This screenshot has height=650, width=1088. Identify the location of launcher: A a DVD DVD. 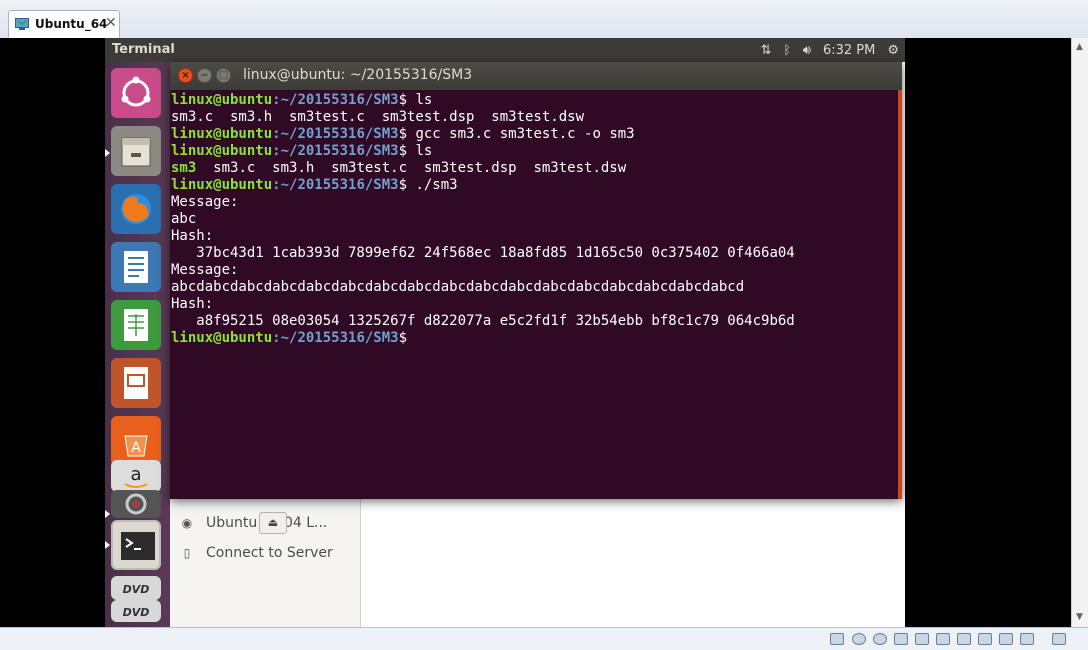
(137, 344).